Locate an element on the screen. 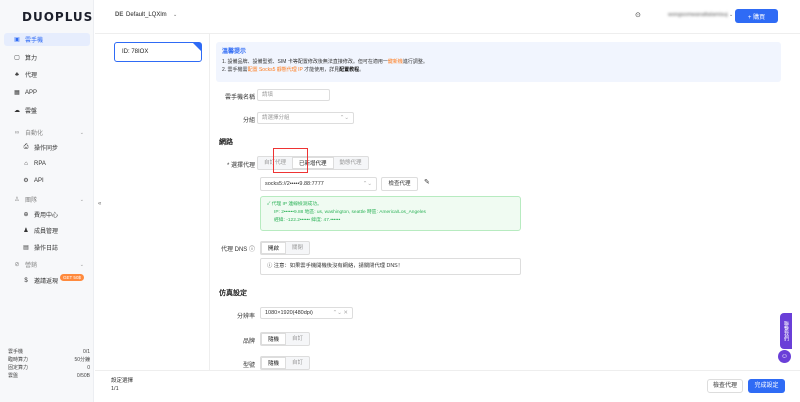  network-section-title: 網路 is located at coordinates (226, 142).